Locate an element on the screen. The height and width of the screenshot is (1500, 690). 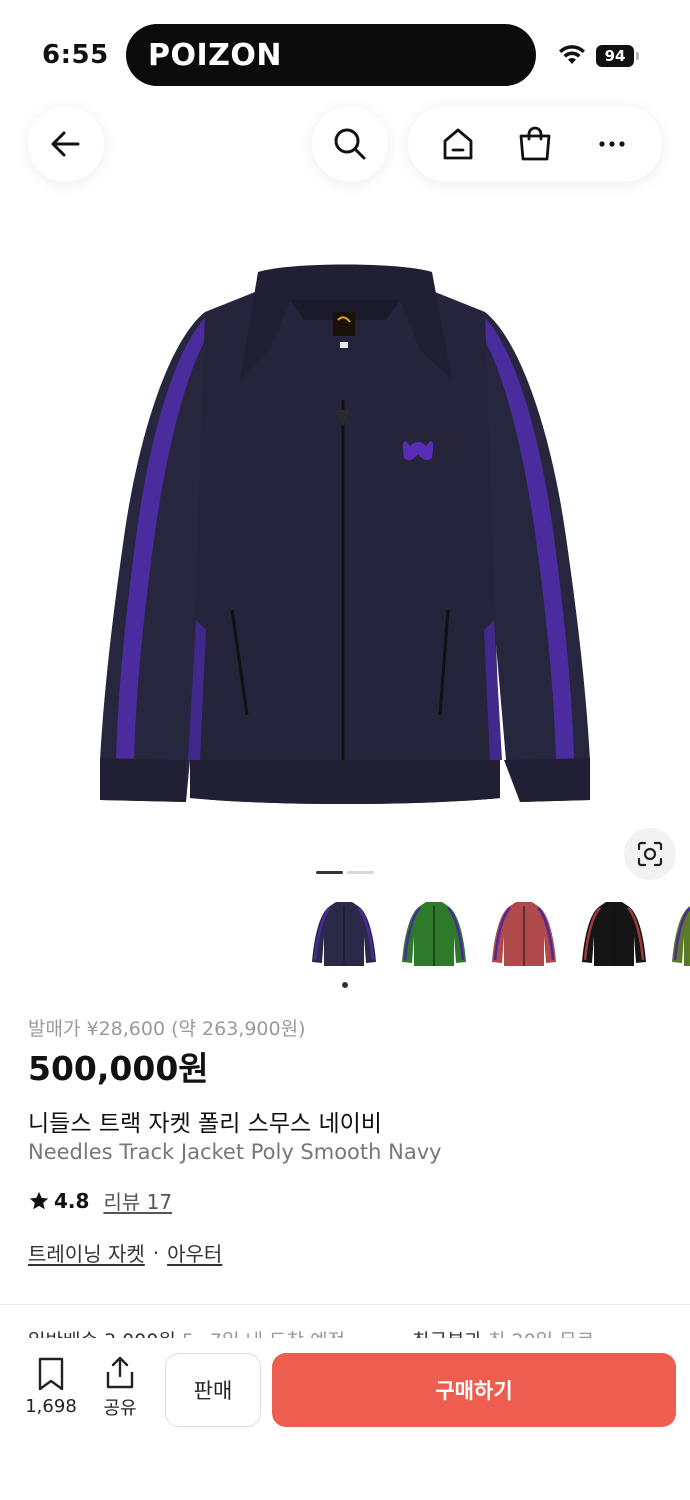
pager-dot is located at coordinates (360, 872).